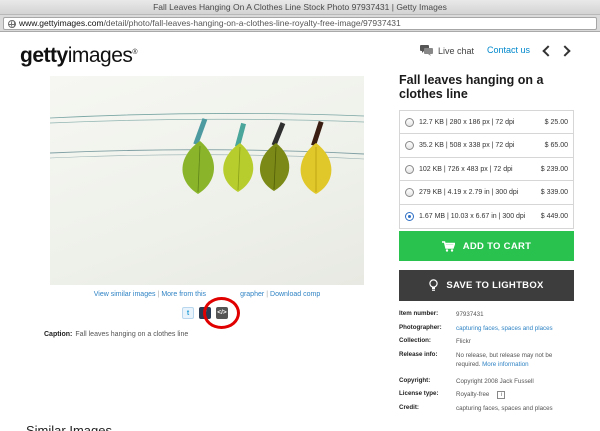 The width and height of the screenshot is (600, 431). What do you see at coordinates (448, 246) in the screenshot?
I see `shopping-cart-icon` at bounding box center [448, 246].